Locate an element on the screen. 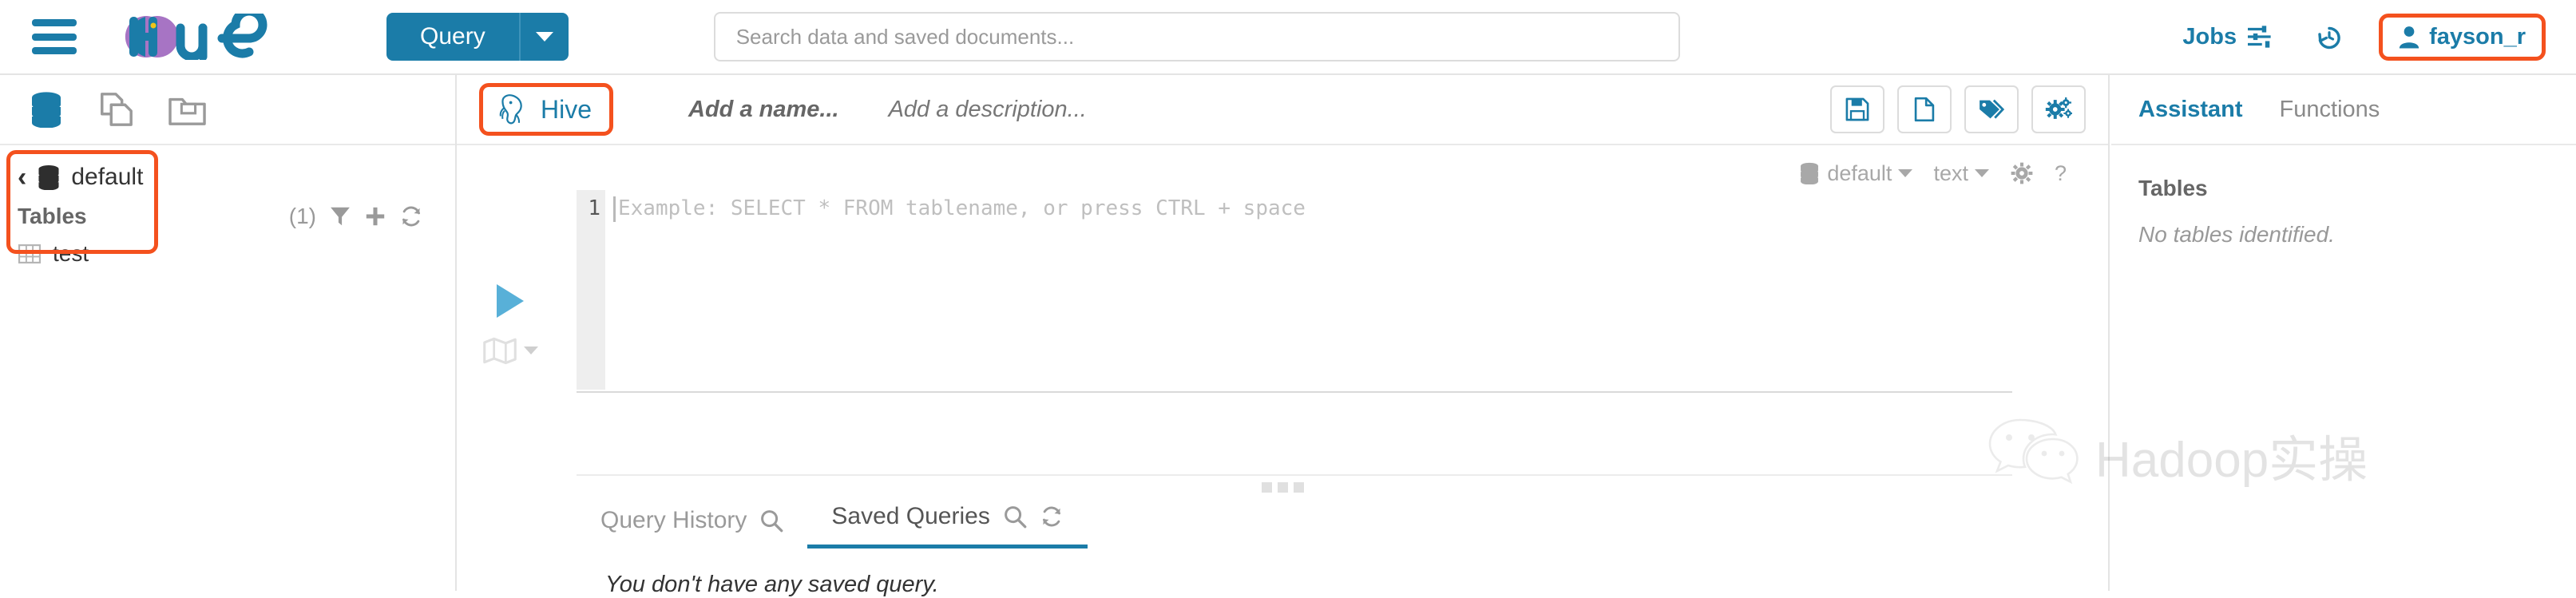 This screenshot has height=598, width=2576. browse-folder-icon is located at coordinates (188, 109).